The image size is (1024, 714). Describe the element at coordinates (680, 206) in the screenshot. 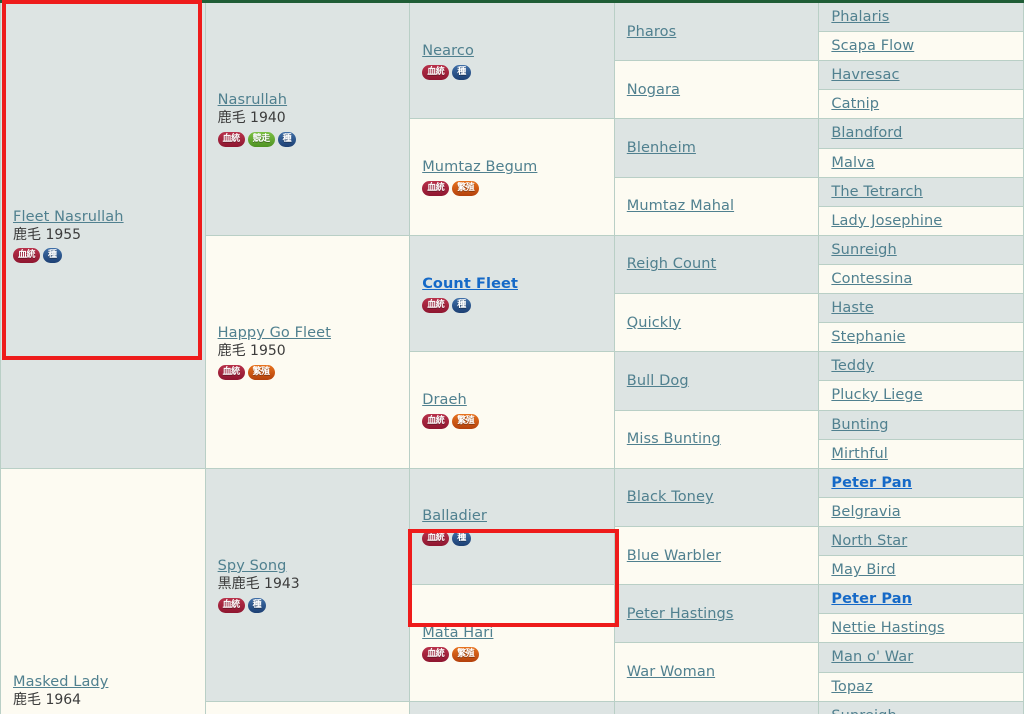

I see `horse-link-mumtaz-mahal: Mumtaz Mahal` at that location.